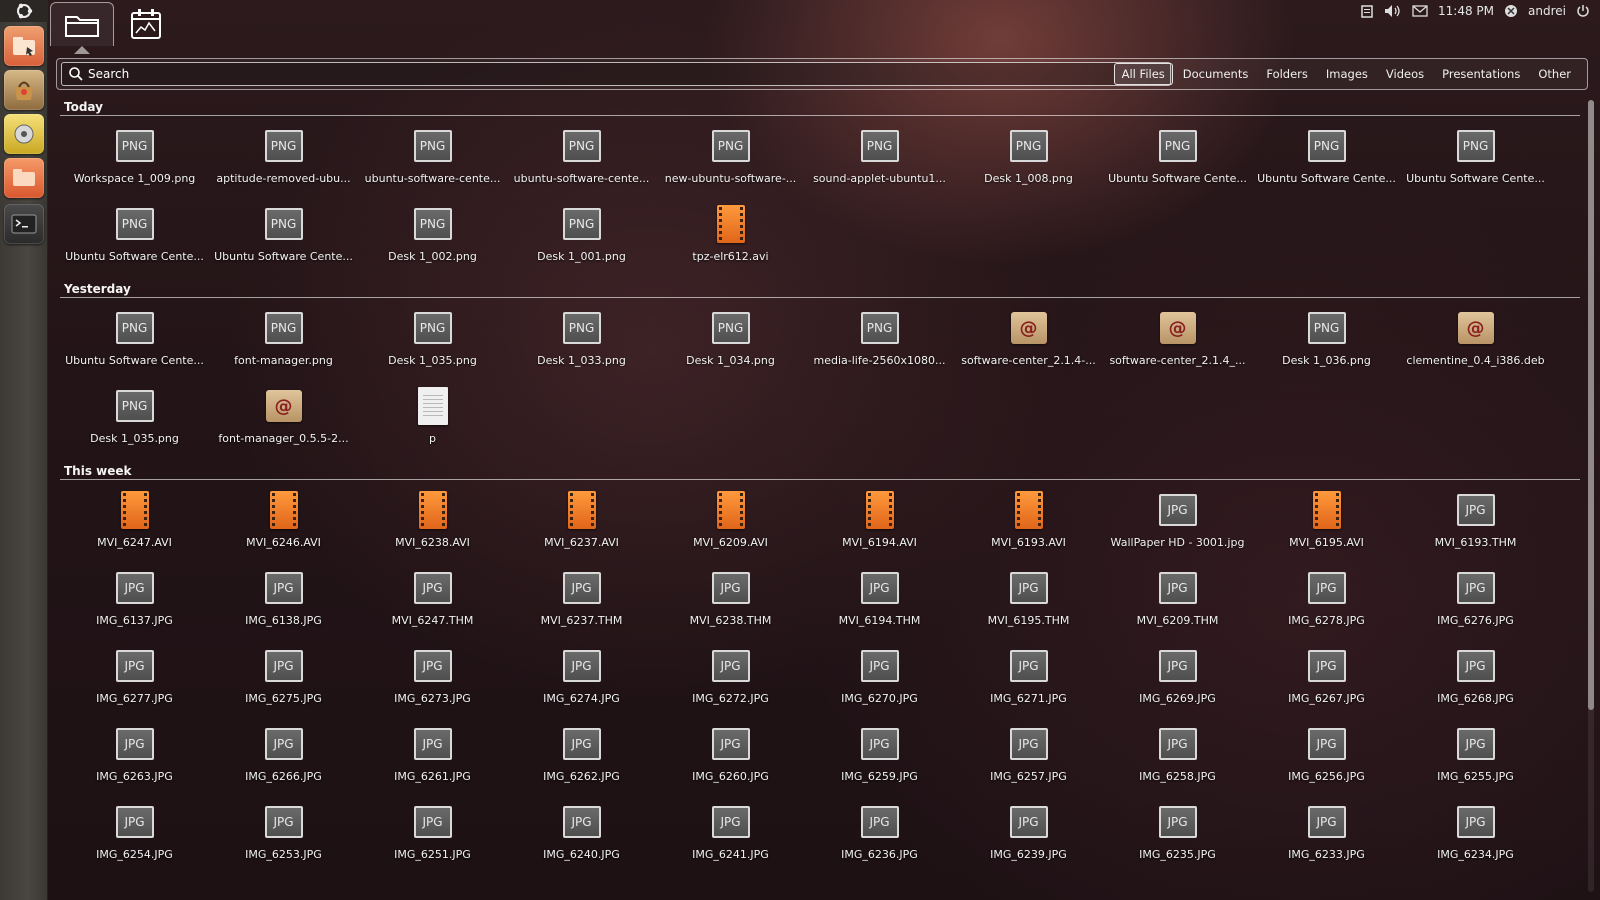 The image size is (1600, 900). What do you see at coordinates (134, 839) in the screenshot?
I see `file-tile: JPG IMG_6254.JPG` at bounding box center [134, 839].